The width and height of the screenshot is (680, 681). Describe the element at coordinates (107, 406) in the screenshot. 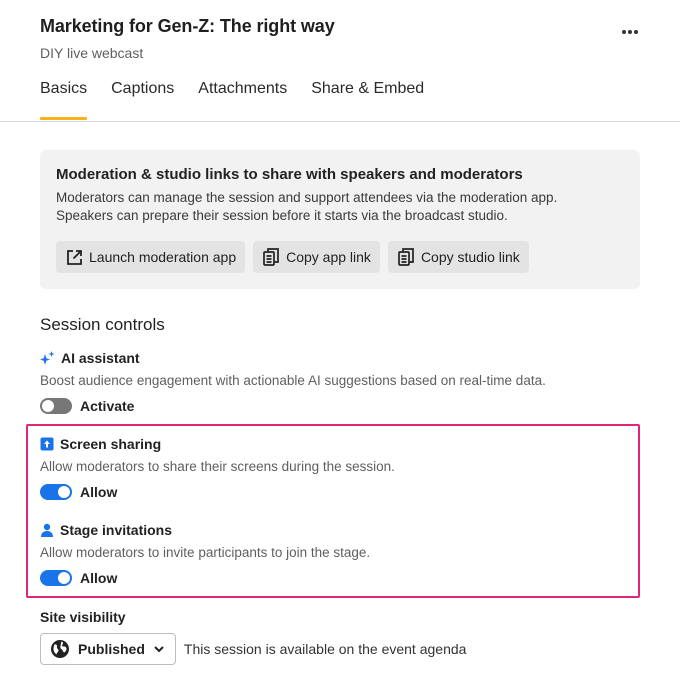

I see `ai-assistant-toggle-label: Activate` at that location.